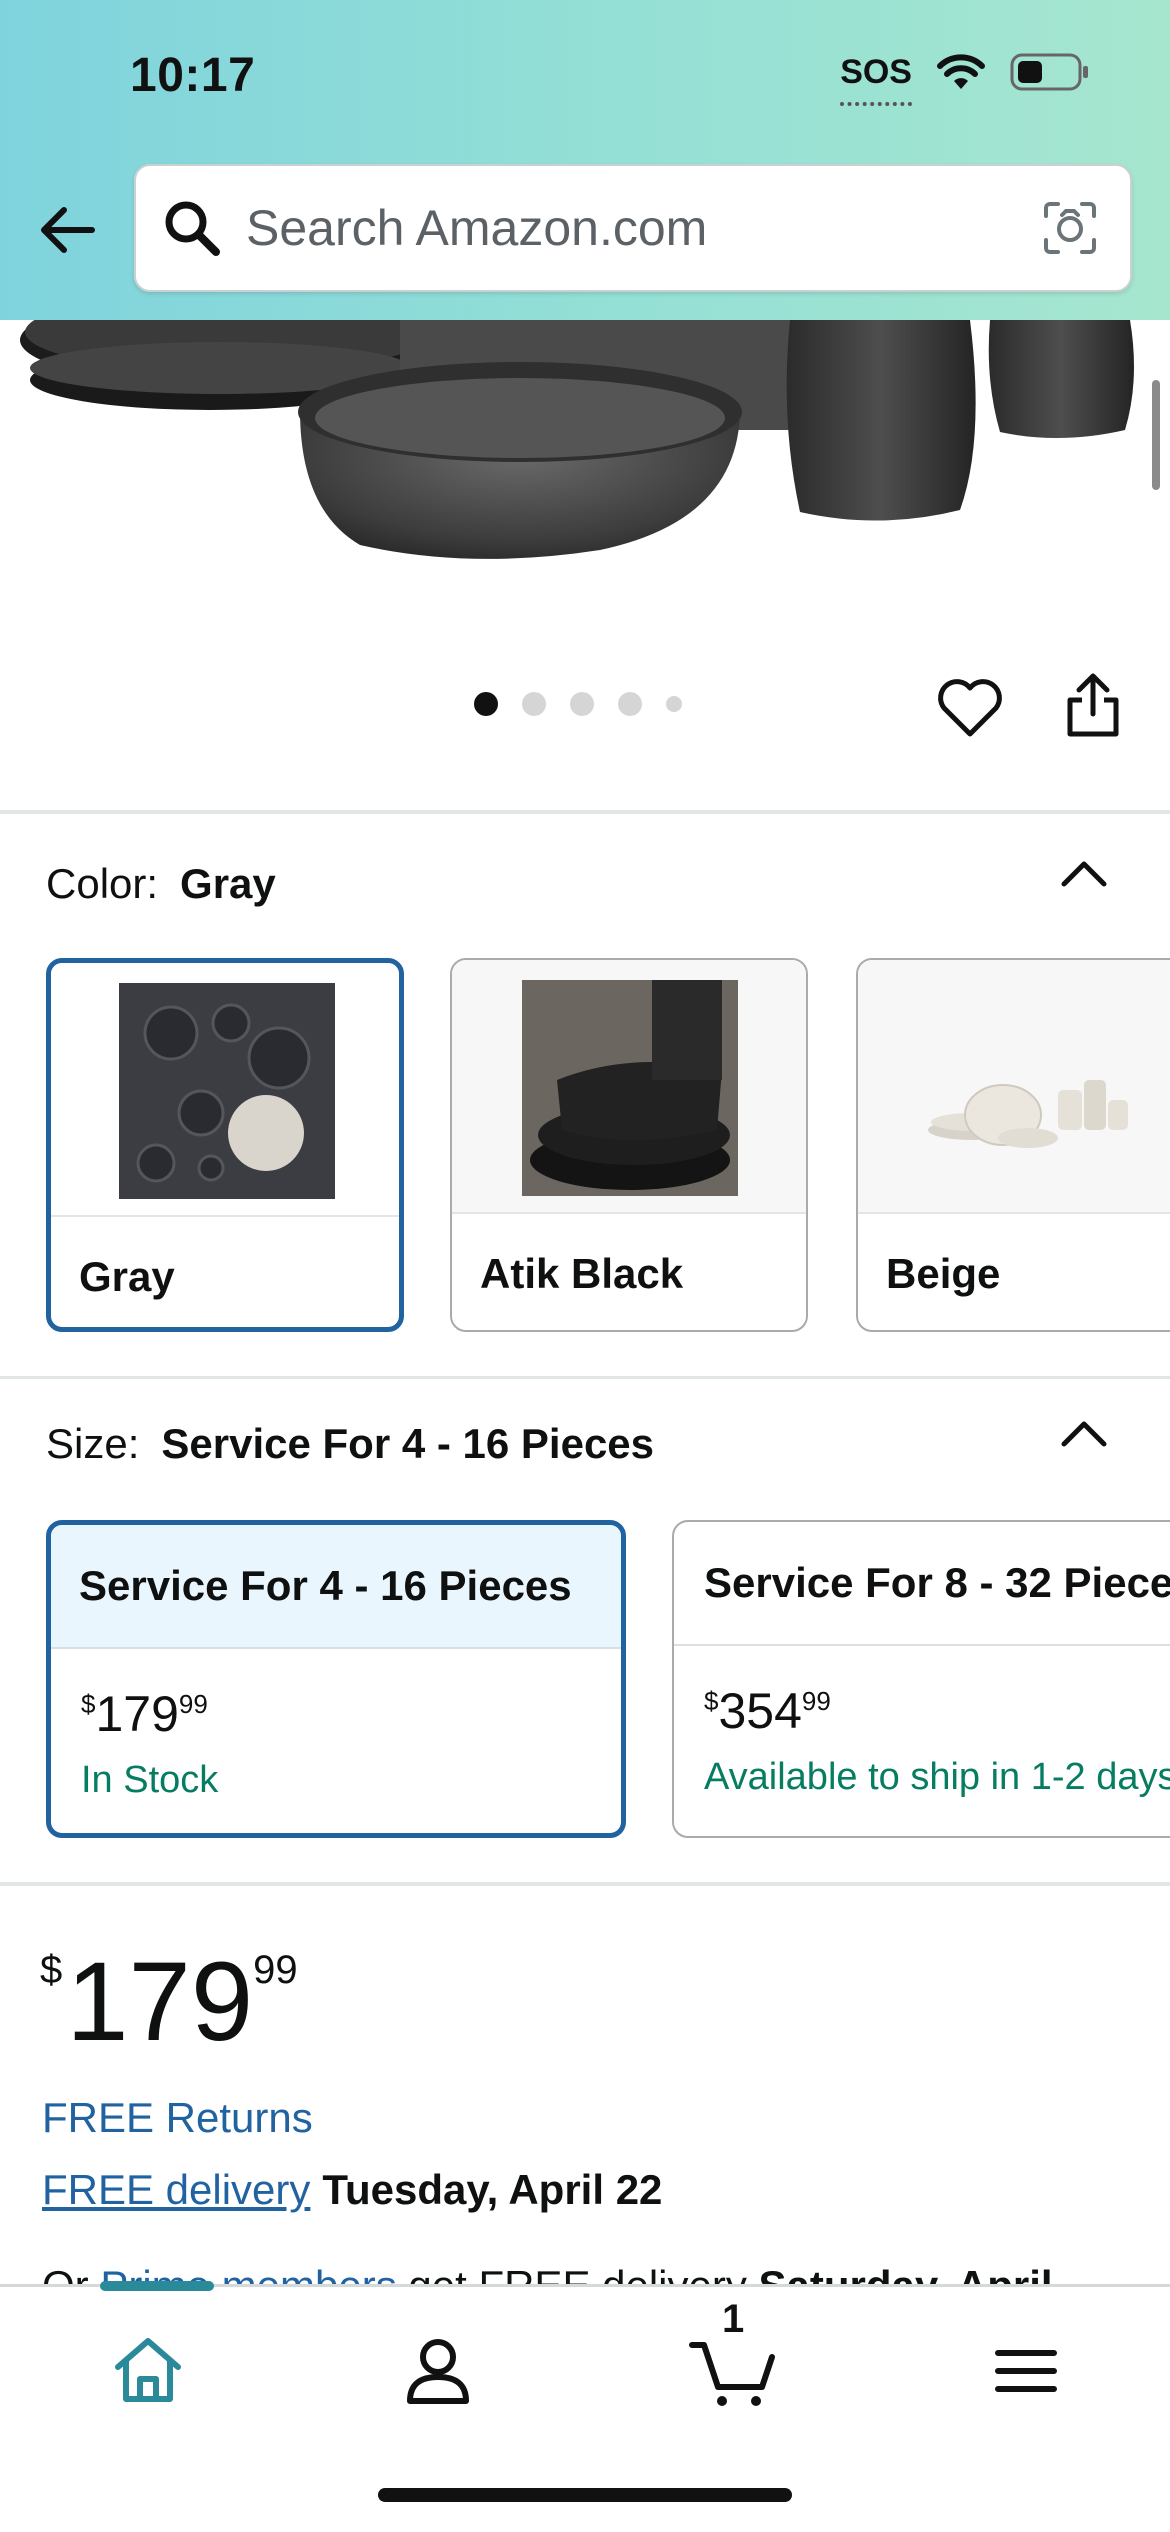  What do you see at coordinates (970, 708) in the screenshot?
I see `heart-icon` at bounding box center [970, 708].